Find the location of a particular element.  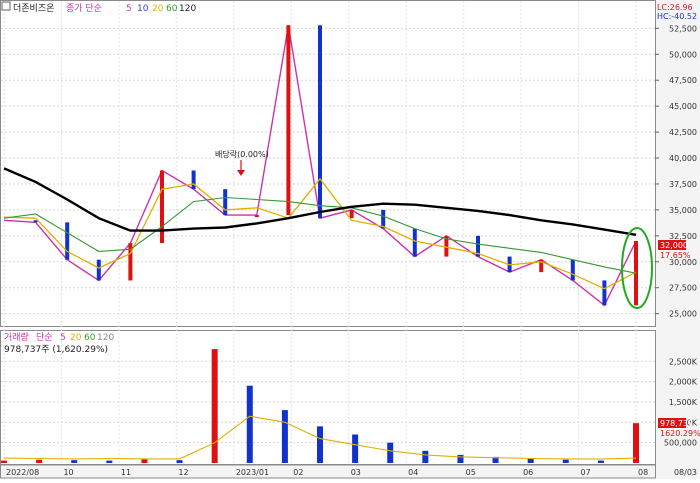

x-tick-label: 2023/01 is located at coordinates (252, 472).